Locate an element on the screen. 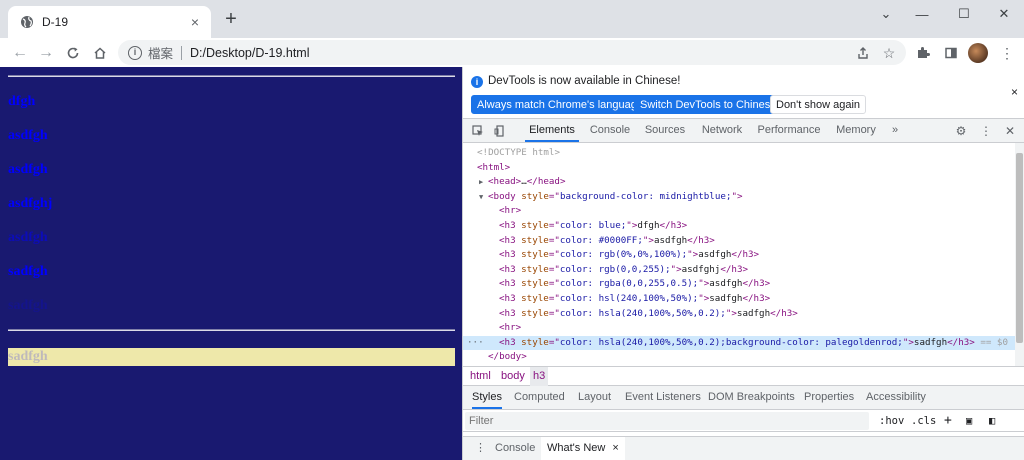  side-panel-icon is located at coordinates (951, 53).